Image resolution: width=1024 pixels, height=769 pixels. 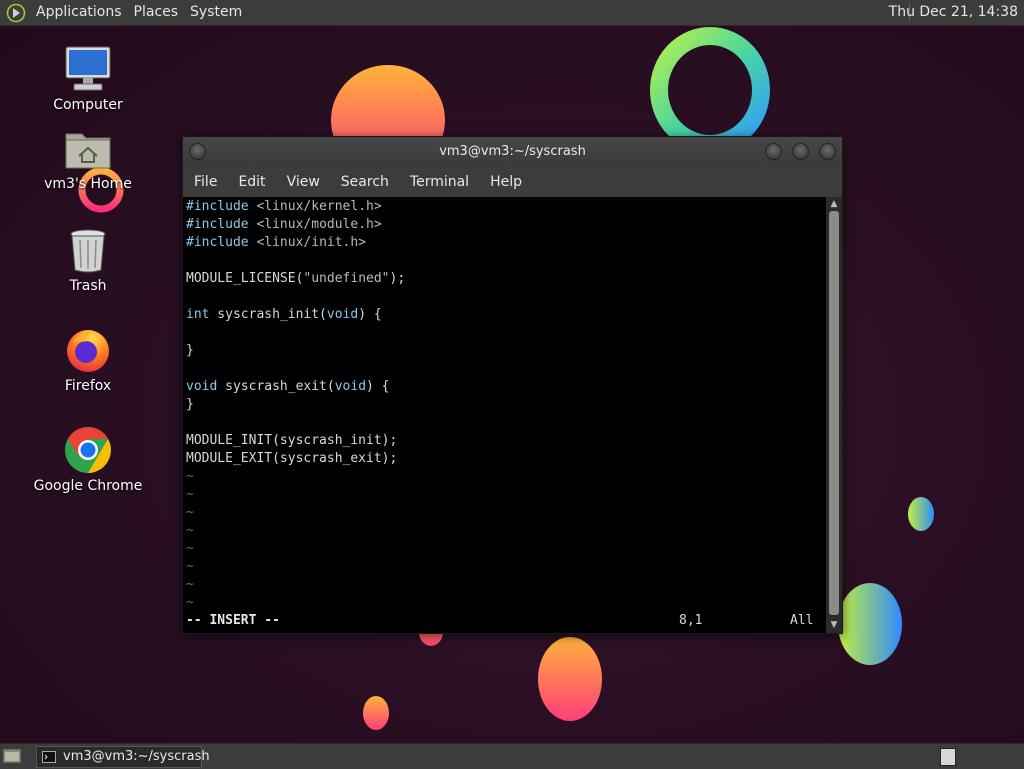 I want to click on code-token: int, so click(x=198, y=314).